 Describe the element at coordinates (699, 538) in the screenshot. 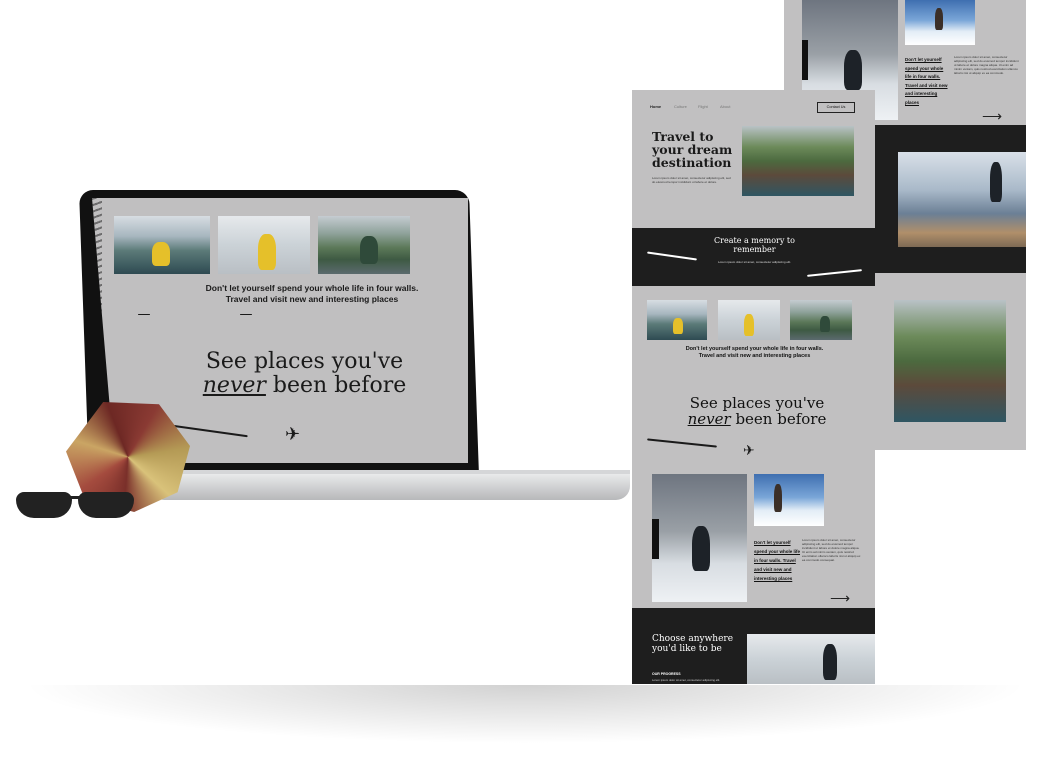

I see `snowboarder-photo-front` at that location.